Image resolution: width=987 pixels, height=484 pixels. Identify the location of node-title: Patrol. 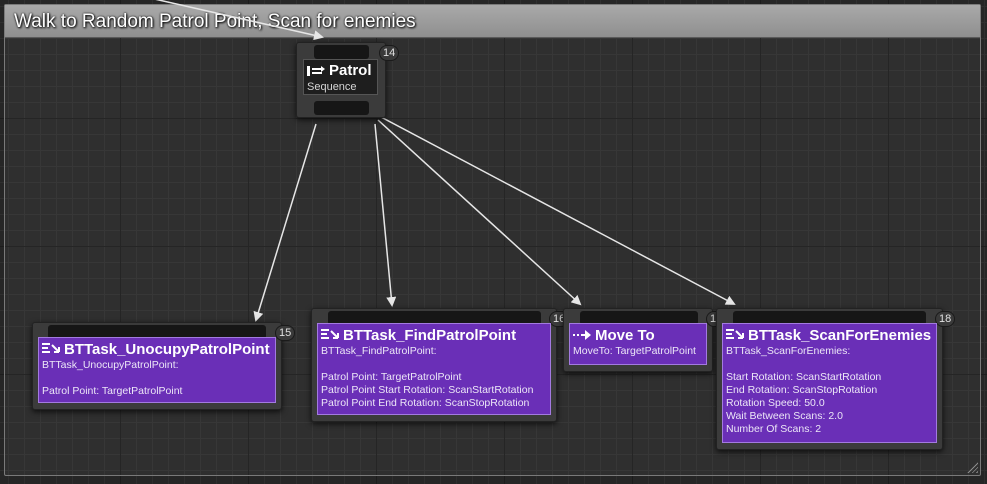
(350, 70).